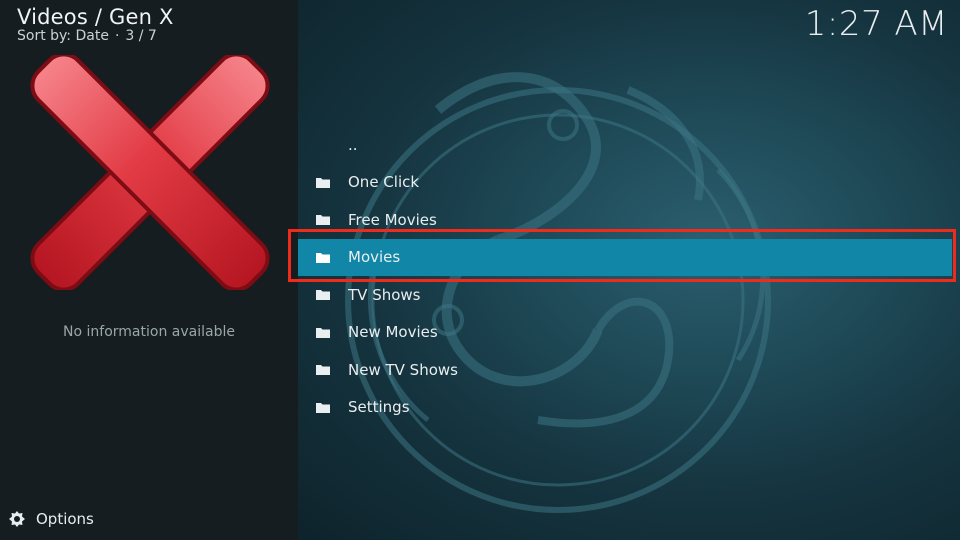 The height and width of the screenshot is (540, 960). I want to click on red-x-icon, so click(150, 172).